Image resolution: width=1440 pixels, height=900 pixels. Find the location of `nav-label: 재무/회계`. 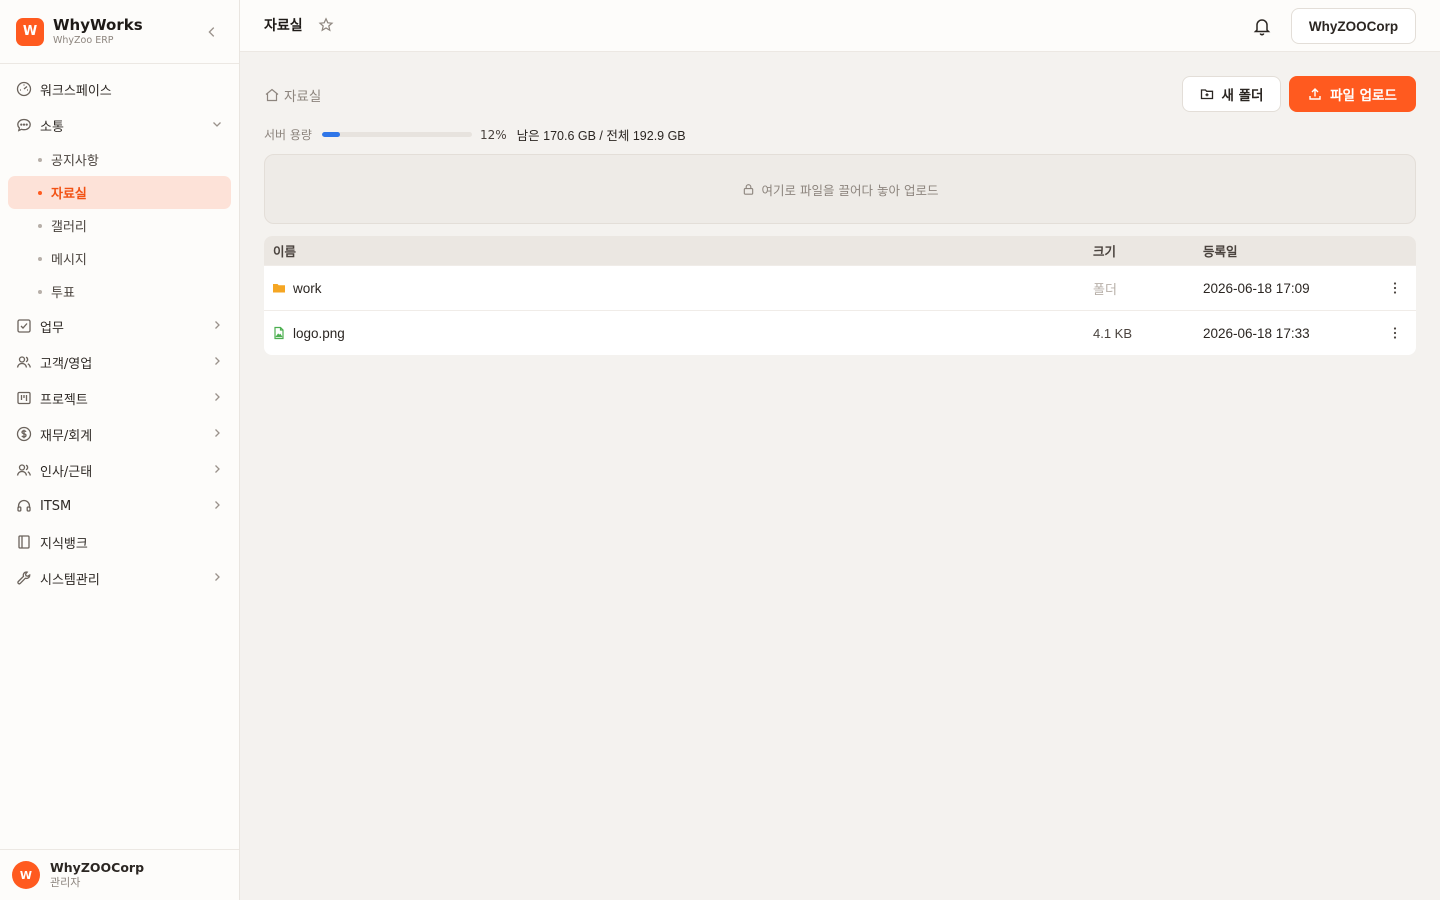

nav-label: 재무/회계 is located at coordinates (66, 436).